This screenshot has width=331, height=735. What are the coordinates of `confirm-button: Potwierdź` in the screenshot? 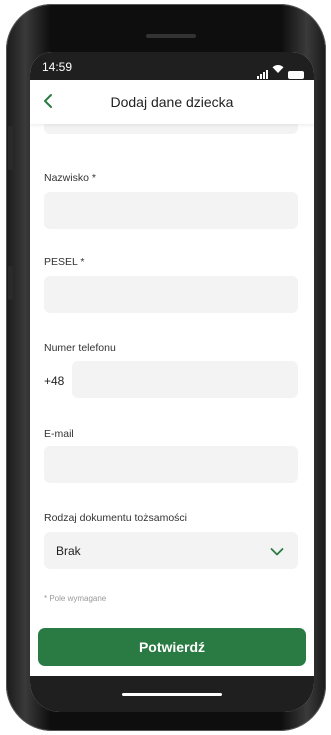 It's located at (172, 647).